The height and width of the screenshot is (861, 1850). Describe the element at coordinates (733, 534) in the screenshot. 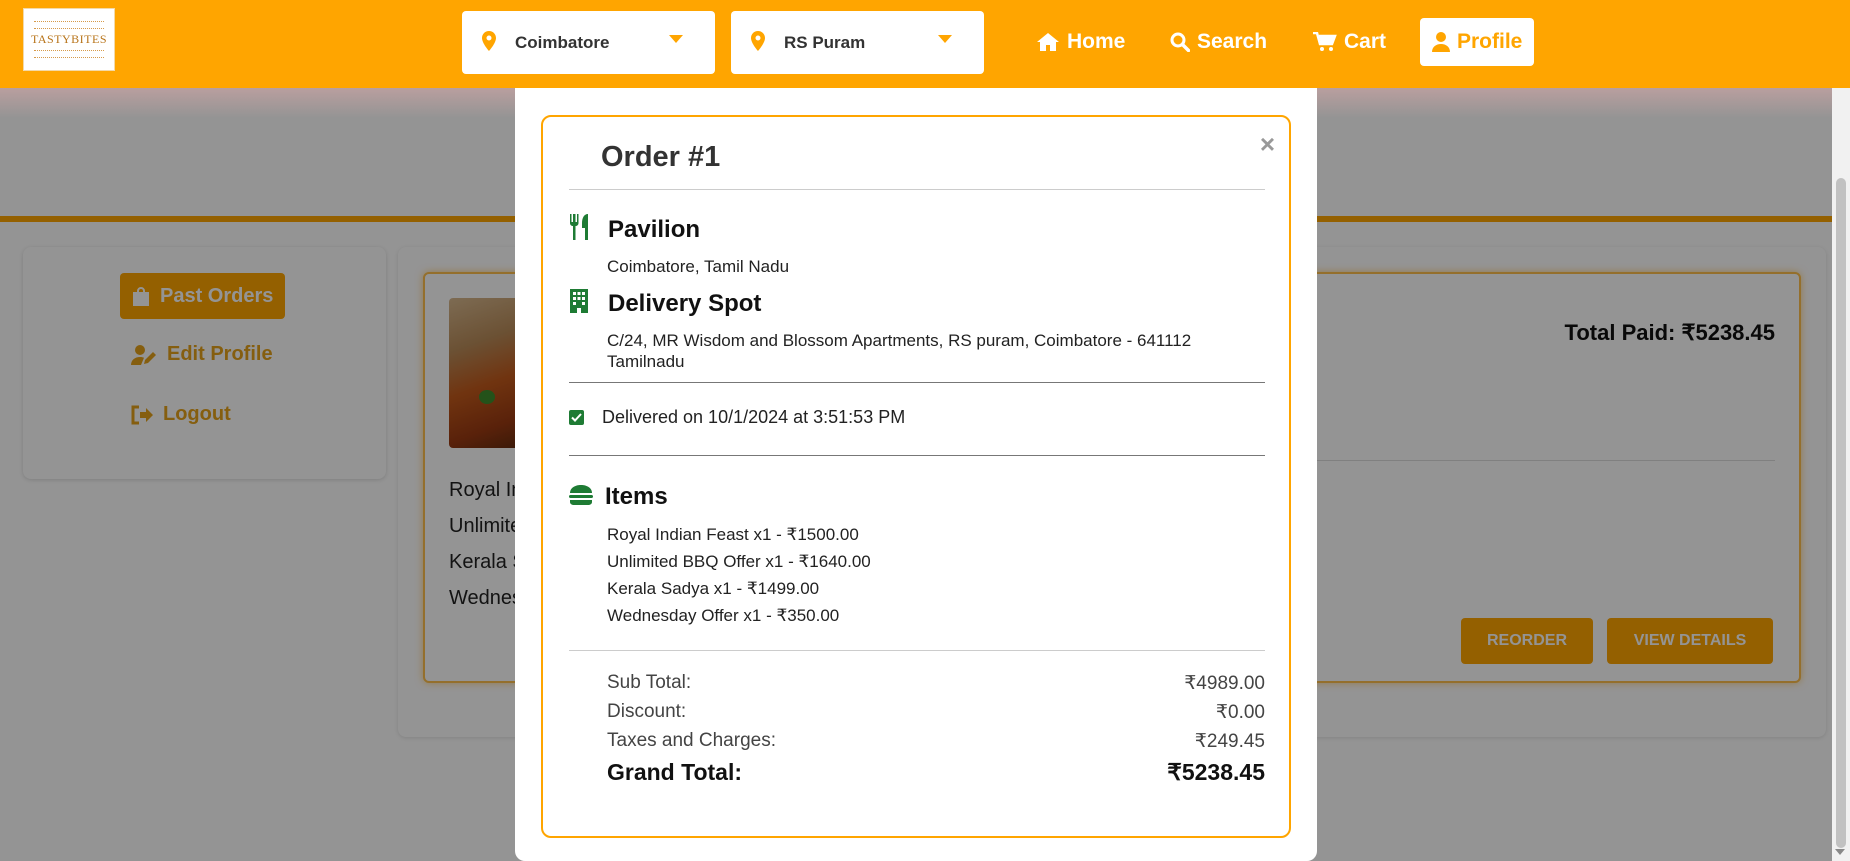

I see `item-row: Royal Indian Feast x1 - ₹1500.00` at that location.